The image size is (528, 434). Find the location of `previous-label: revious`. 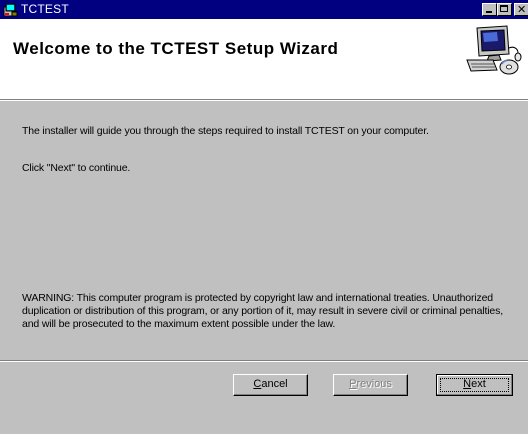

previous-label: revious is located at coordinates (374, 384).